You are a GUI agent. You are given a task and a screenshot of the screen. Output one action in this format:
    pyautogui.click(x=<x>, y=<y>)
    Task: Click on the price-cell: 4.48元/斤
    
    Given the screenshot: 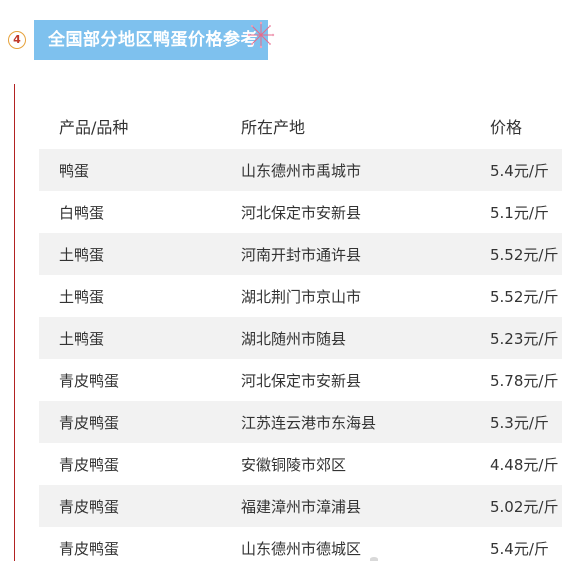 What is the action you would take?
    pyautogui.click(x=516, y=464)
    